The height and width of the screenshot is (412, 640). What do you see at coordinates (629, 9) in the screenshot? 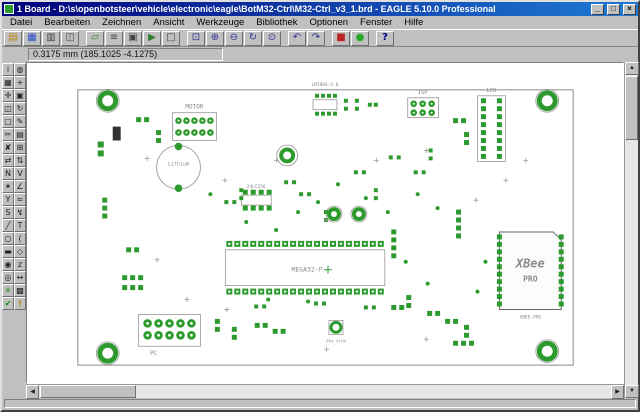
I see `close-button: ×` at bounding box center [629, 9].